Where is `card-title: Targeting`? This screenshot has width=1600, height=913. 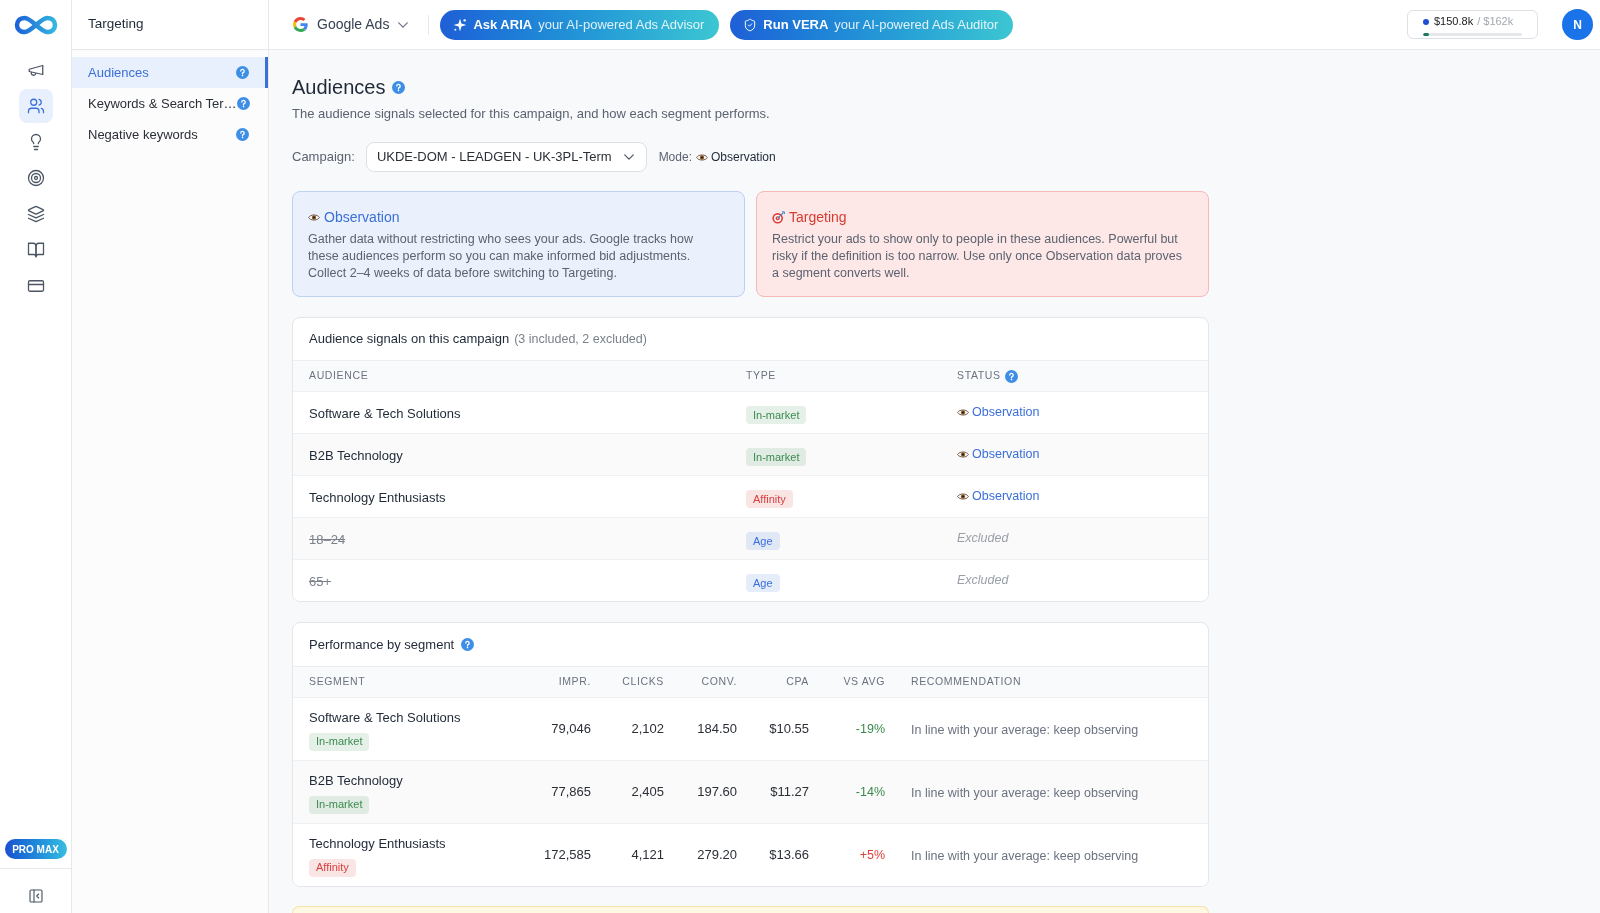 card-title: Targeting is located at coordinates (818, 217).